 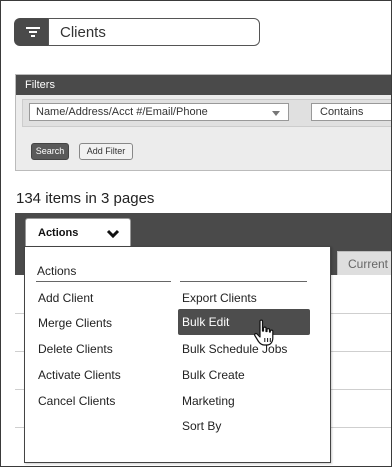 What do you see at coordinates (154, 32) in the screenshot?
I see `page-title-box: Clients` at bounding box center [154, 32].